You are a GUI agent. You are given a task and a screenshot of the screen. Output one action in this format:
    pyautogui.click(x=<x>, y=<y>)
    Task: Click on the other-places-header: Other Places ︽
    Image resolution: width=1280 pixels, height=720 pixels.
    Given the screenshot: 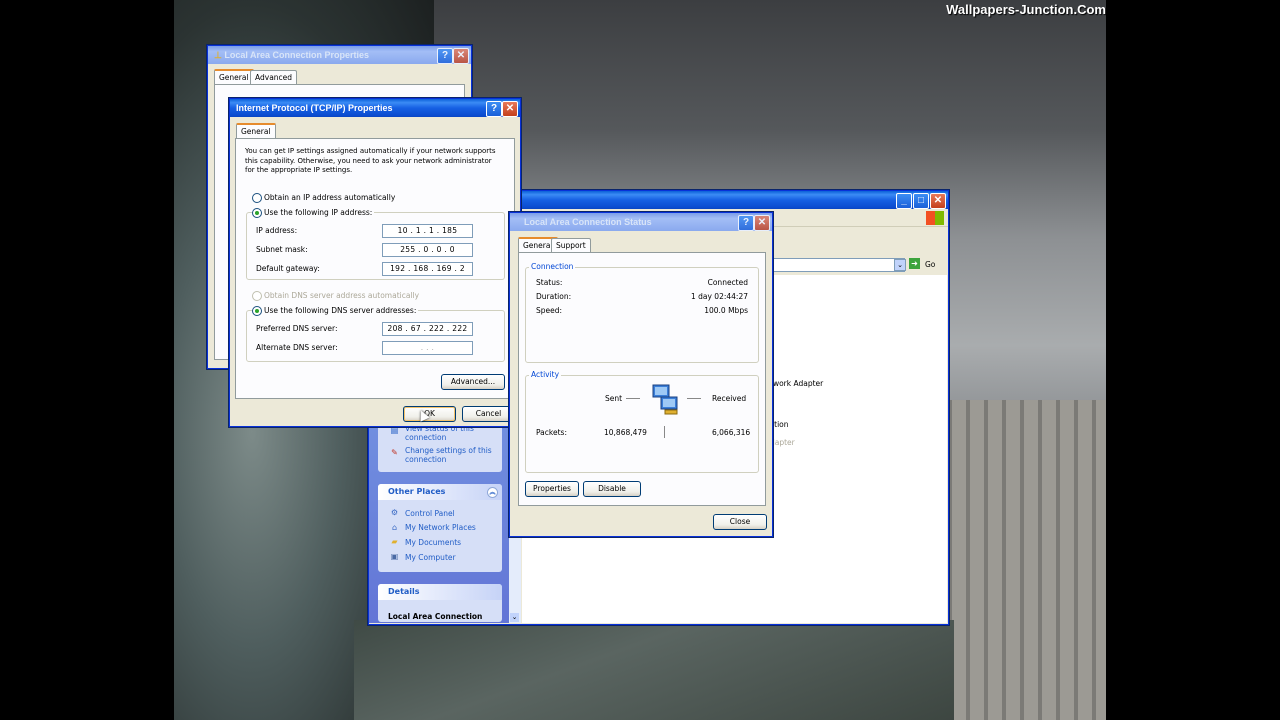 What is the action you would take?
    pyautogui.click(x=440, y=492)
    